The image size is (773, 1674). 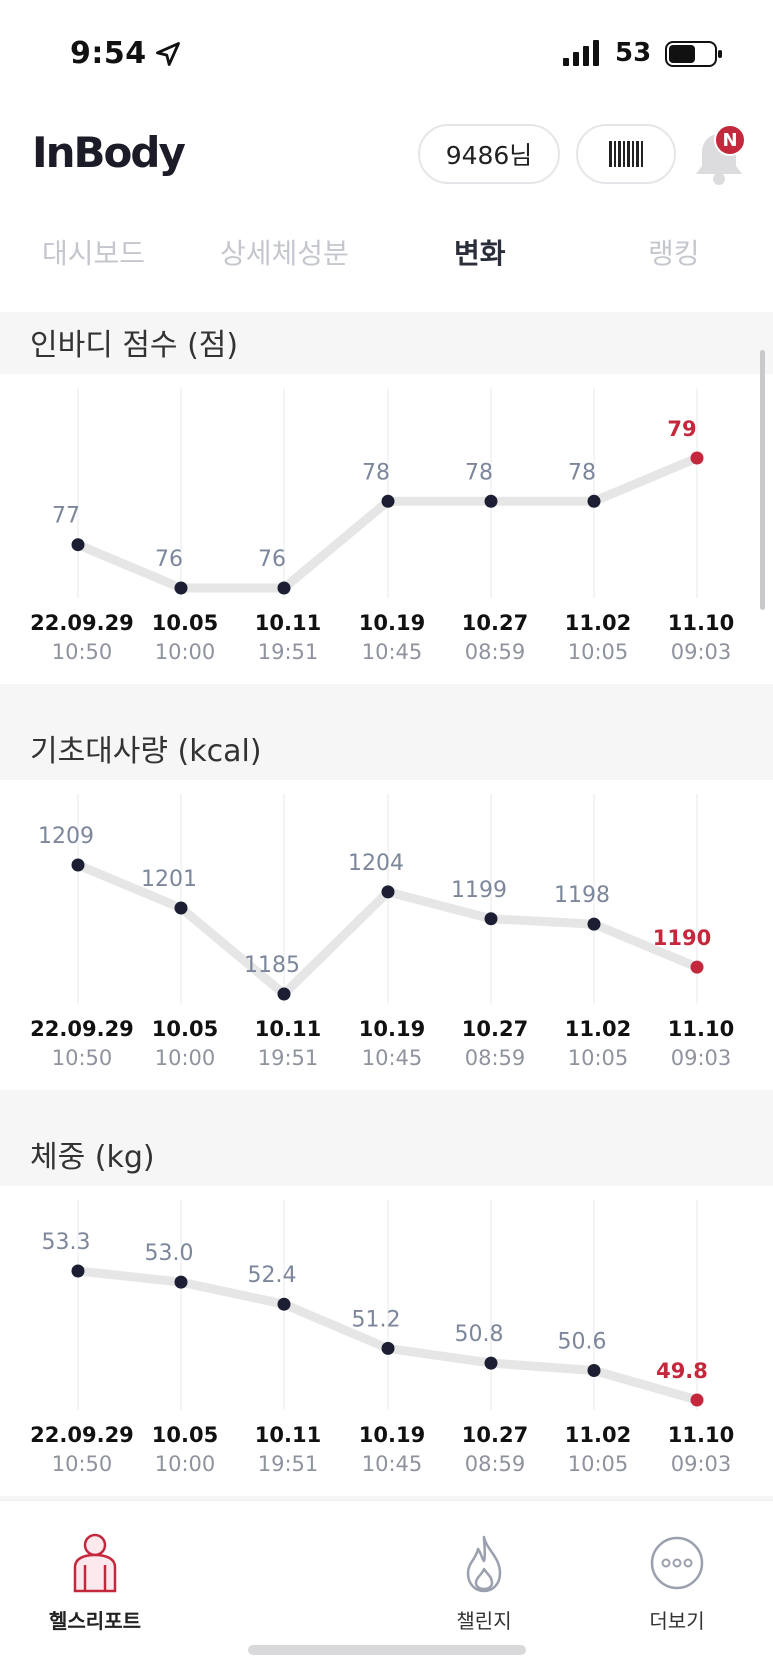 I want to click on inbody-logo: InBody, so click(x=109, y=152).